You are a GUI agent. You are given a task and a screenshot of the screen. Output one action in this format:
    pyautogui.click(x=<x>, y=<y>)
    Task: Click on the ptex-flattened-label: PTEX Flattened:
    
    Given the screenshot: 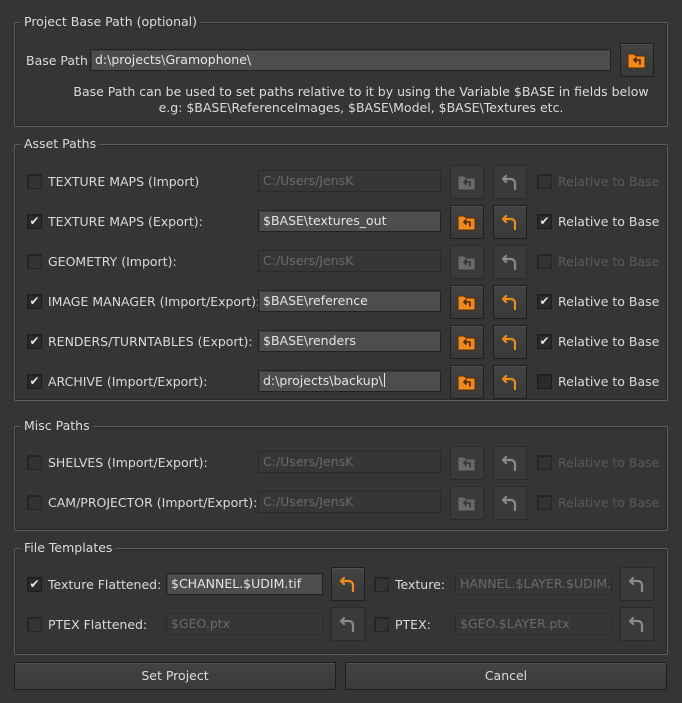 What is the action you would take?
    pyautogui.click(x=98, y=624)
    